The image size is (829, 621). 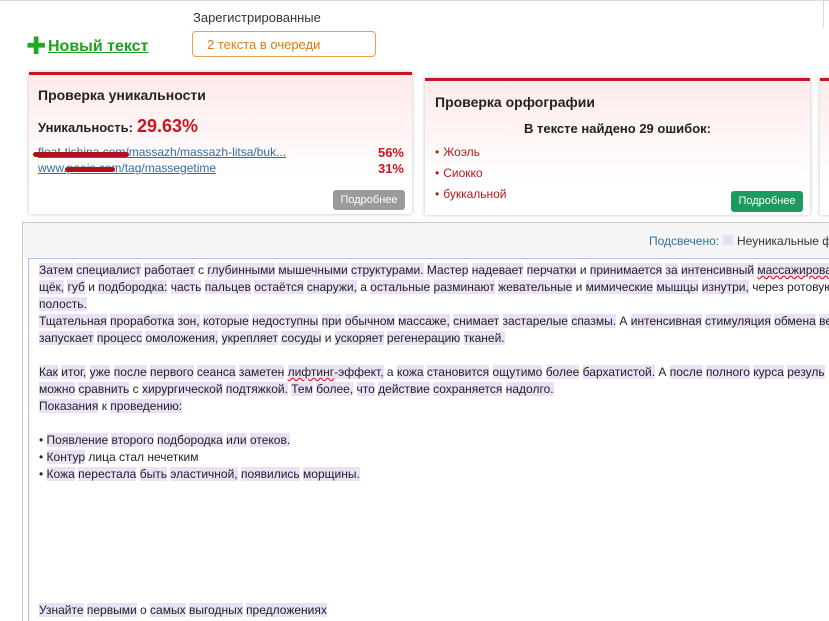 What do you see at coordinates (728, 240) in the screenshot?
I see `highlight-swatch` at bounding box center [728, 240].